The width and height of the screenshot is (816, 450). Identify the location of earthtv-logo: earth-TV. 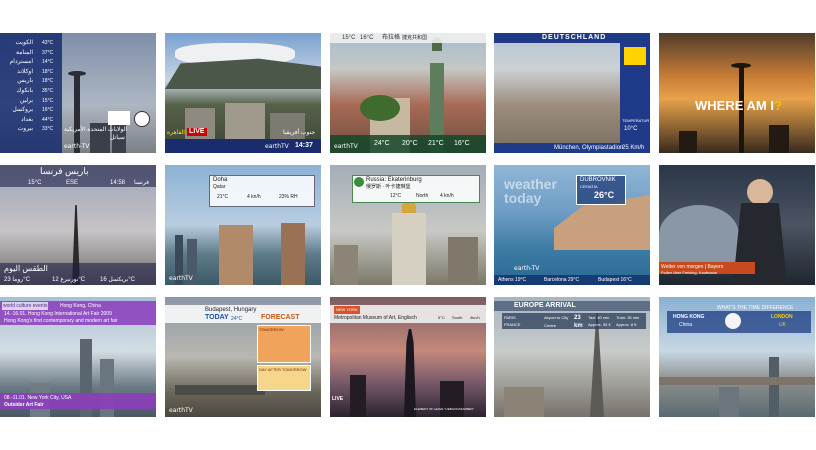
(527, 268).